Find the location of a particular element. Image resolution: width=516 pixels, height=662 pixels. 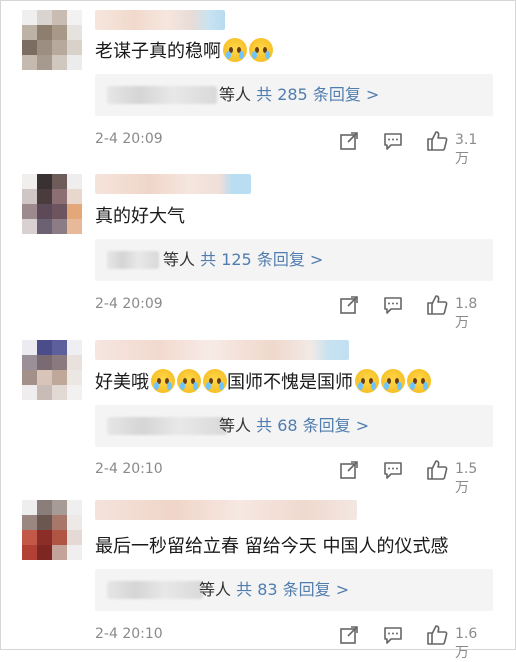

comment-text: 老谋子真的稳啊 is located at coordinates (184, 51).